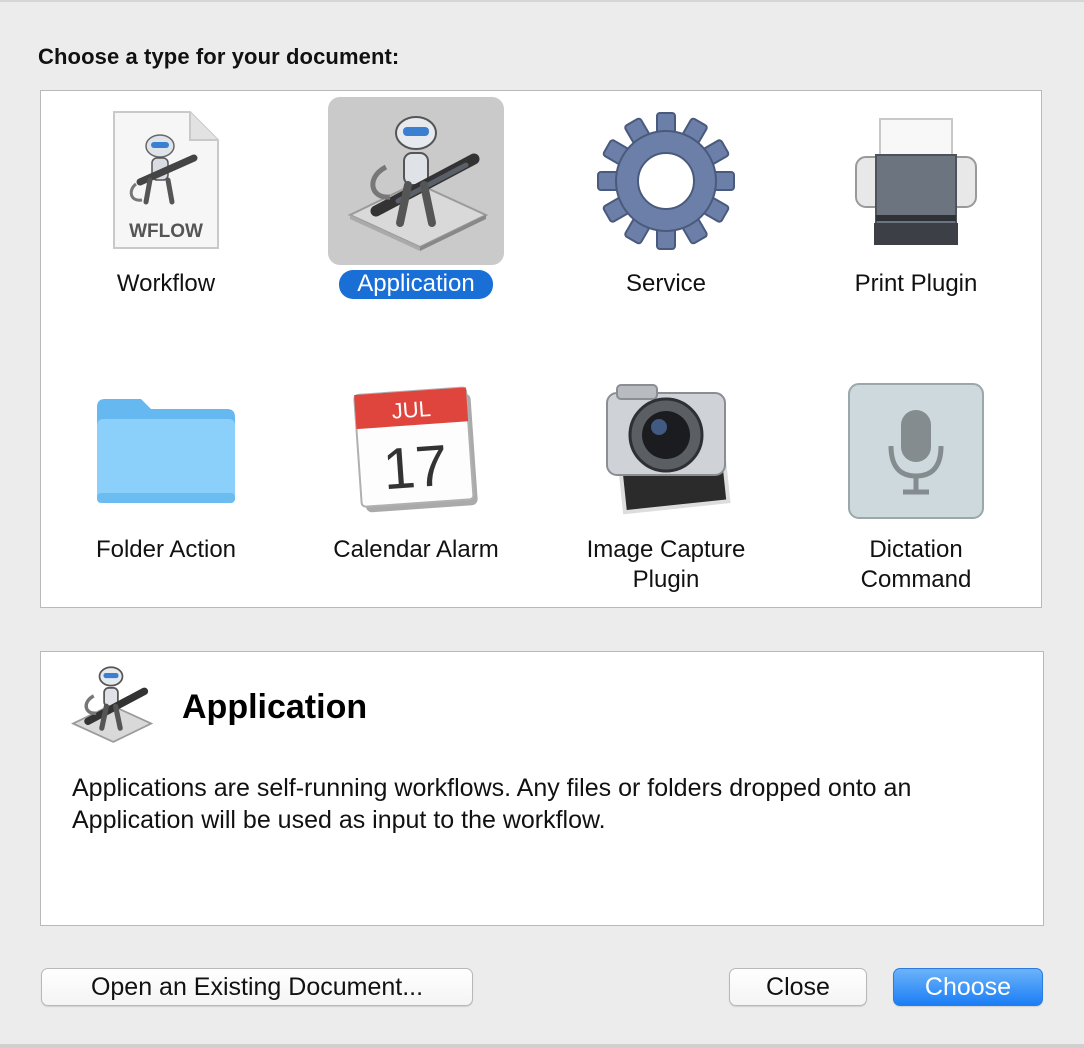  What do you see at coordinates (416, 549) in the screenshot?
I see `type-label: Calendar Alarm` at bounding box center [416, 549].